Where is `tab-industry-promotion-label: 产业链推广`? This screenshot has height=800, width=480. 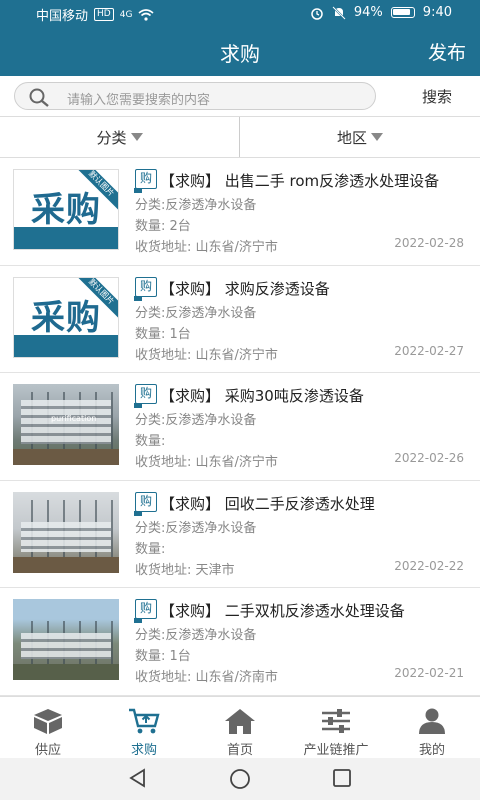
tab-industry-promotion-label: 产业链推广 is located at coordinates (336, 750).